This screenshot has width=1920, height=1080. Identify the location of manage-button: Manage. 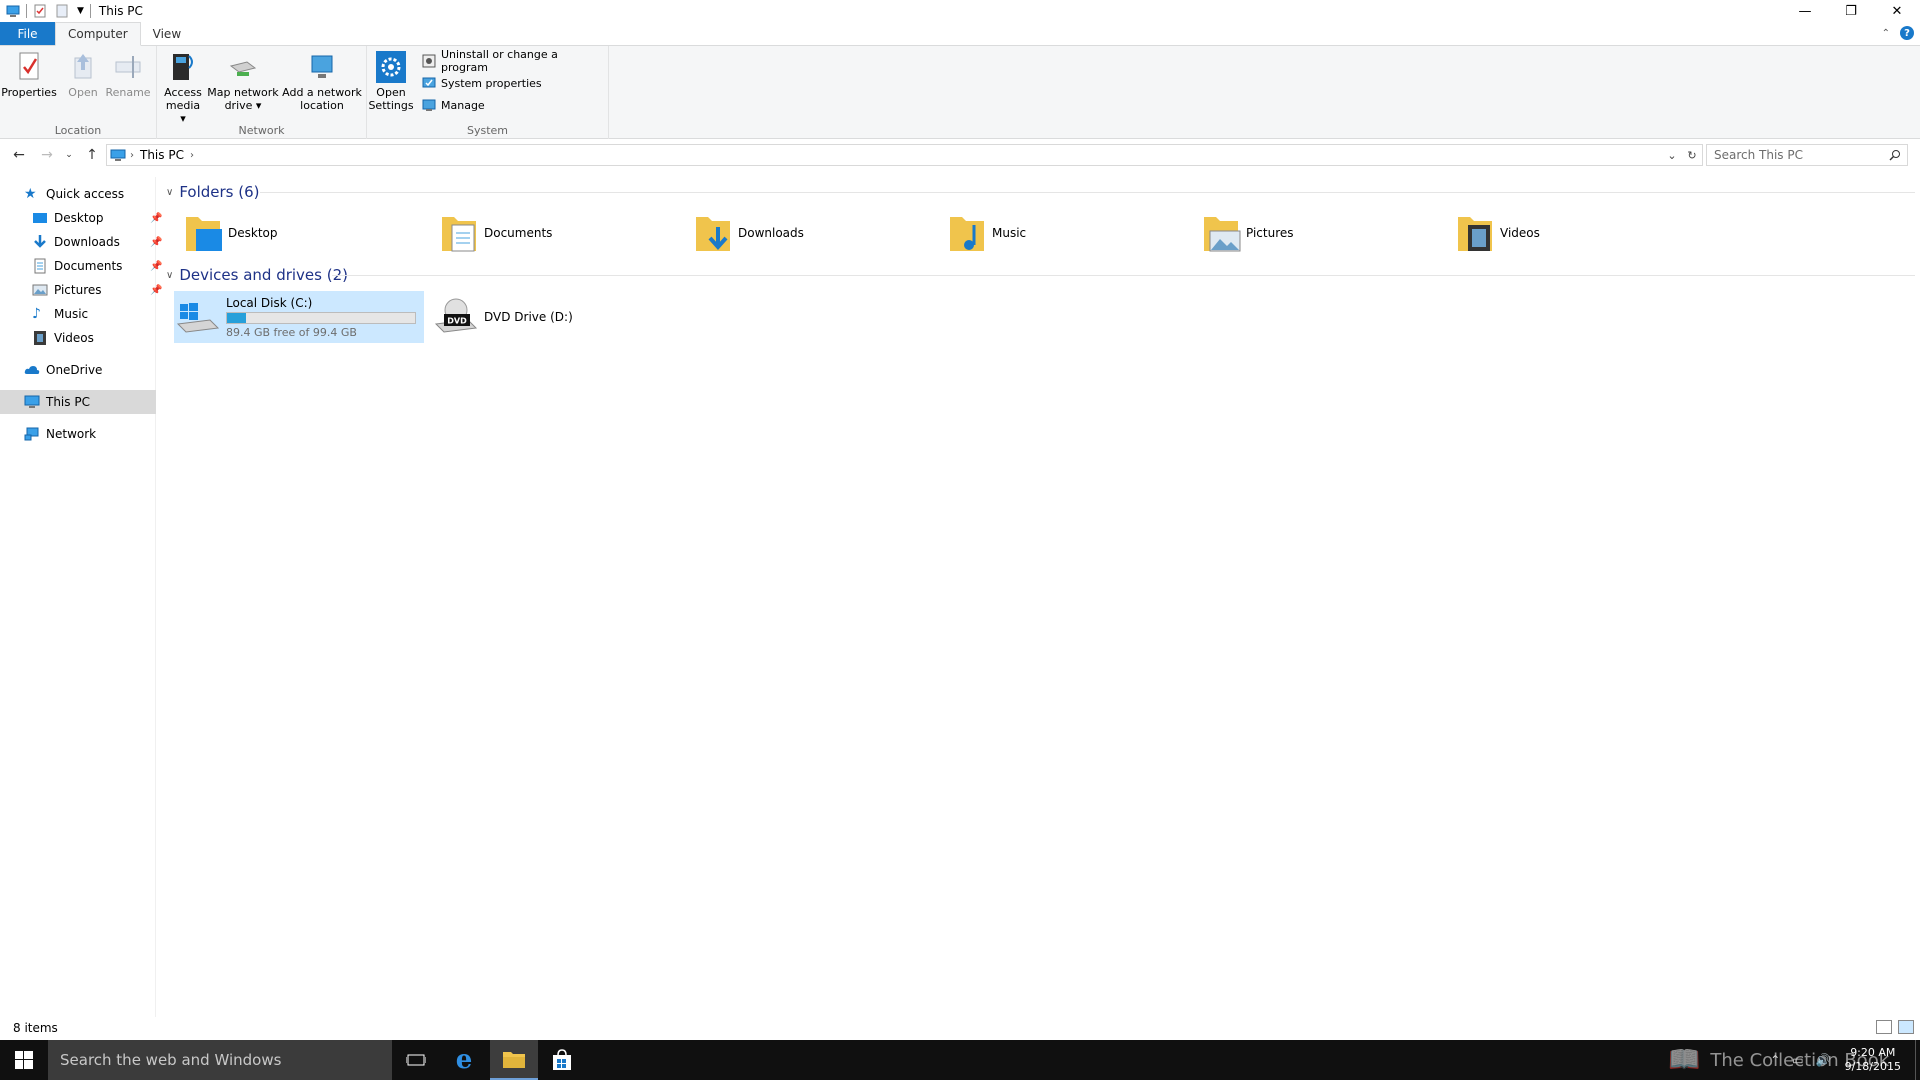
(453, 105).